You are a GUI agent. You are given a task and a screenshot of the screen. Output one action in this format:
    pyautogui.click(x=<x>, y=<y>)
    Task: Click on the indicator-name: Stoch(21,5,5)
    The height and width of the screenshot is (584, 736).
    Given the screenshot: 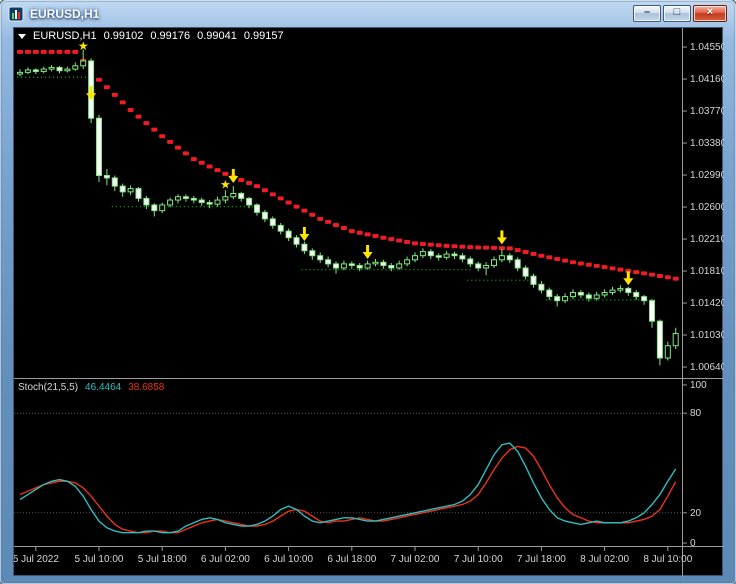 What is the action you would take?
    pyautogui.click(x=48, y=387)
    